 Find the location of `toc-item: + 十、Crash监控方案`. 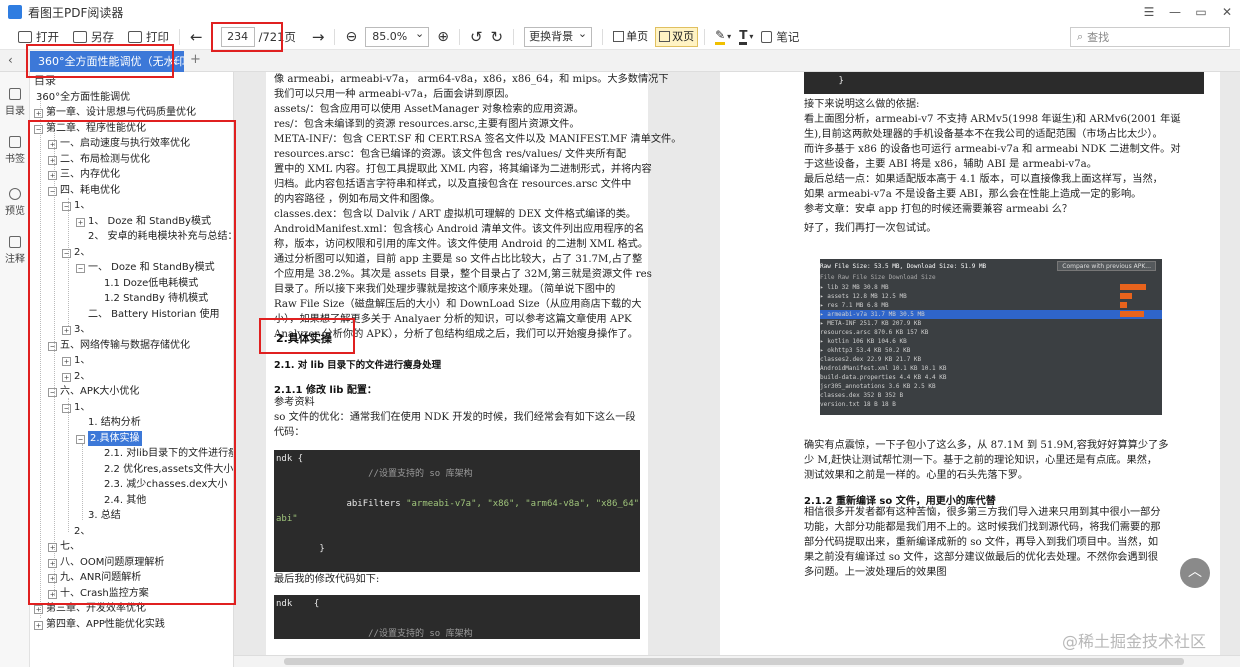

toc-item: + 十、Crash监控方案 is located at coordinates (98, 593).